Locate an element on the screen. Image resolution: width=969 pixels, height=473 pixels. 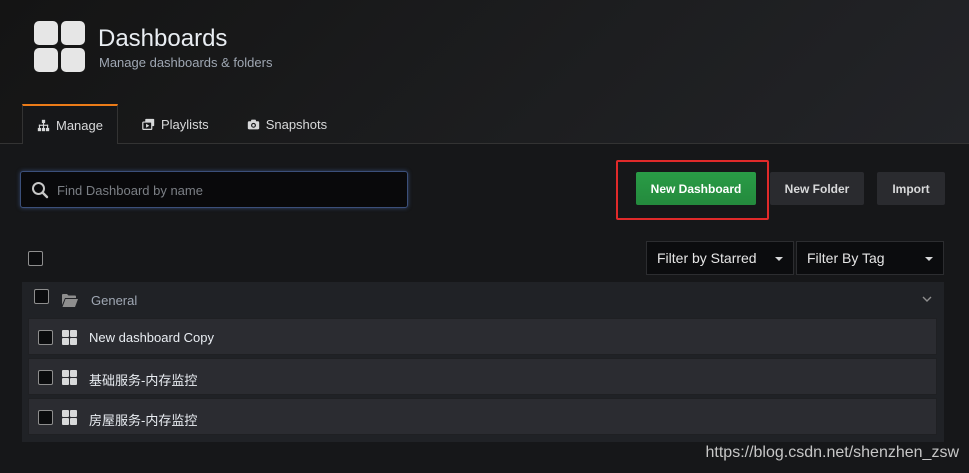
page-subtitle: Manage dashboards & folders is located at coordinates (186, 62).